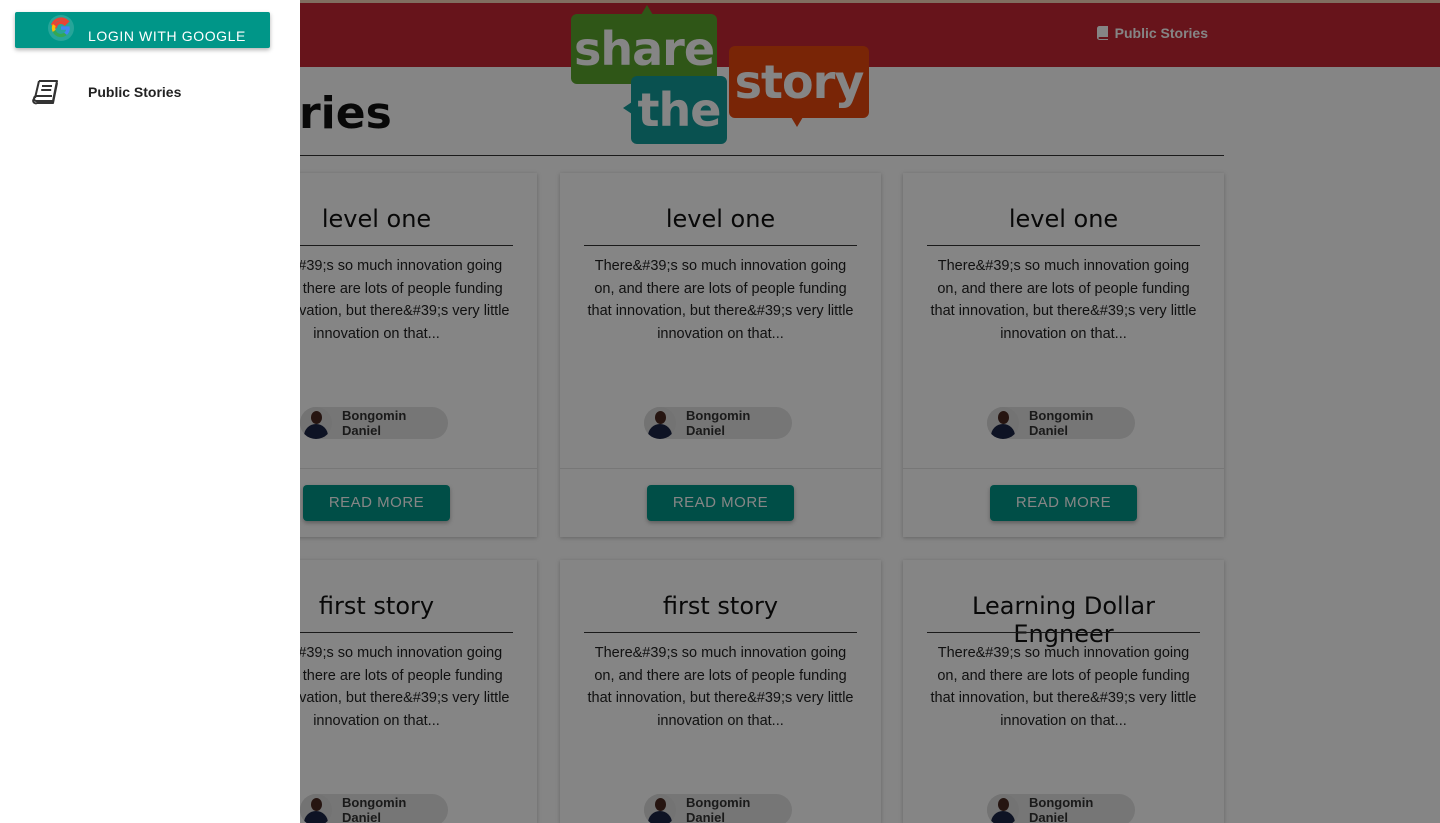 Image resolution: width=1440 pixels, height=823 pixels. What do you see at coordinates (45, 92) in the screenshot?
I see `book-icon` at bounding box center [45, 92].